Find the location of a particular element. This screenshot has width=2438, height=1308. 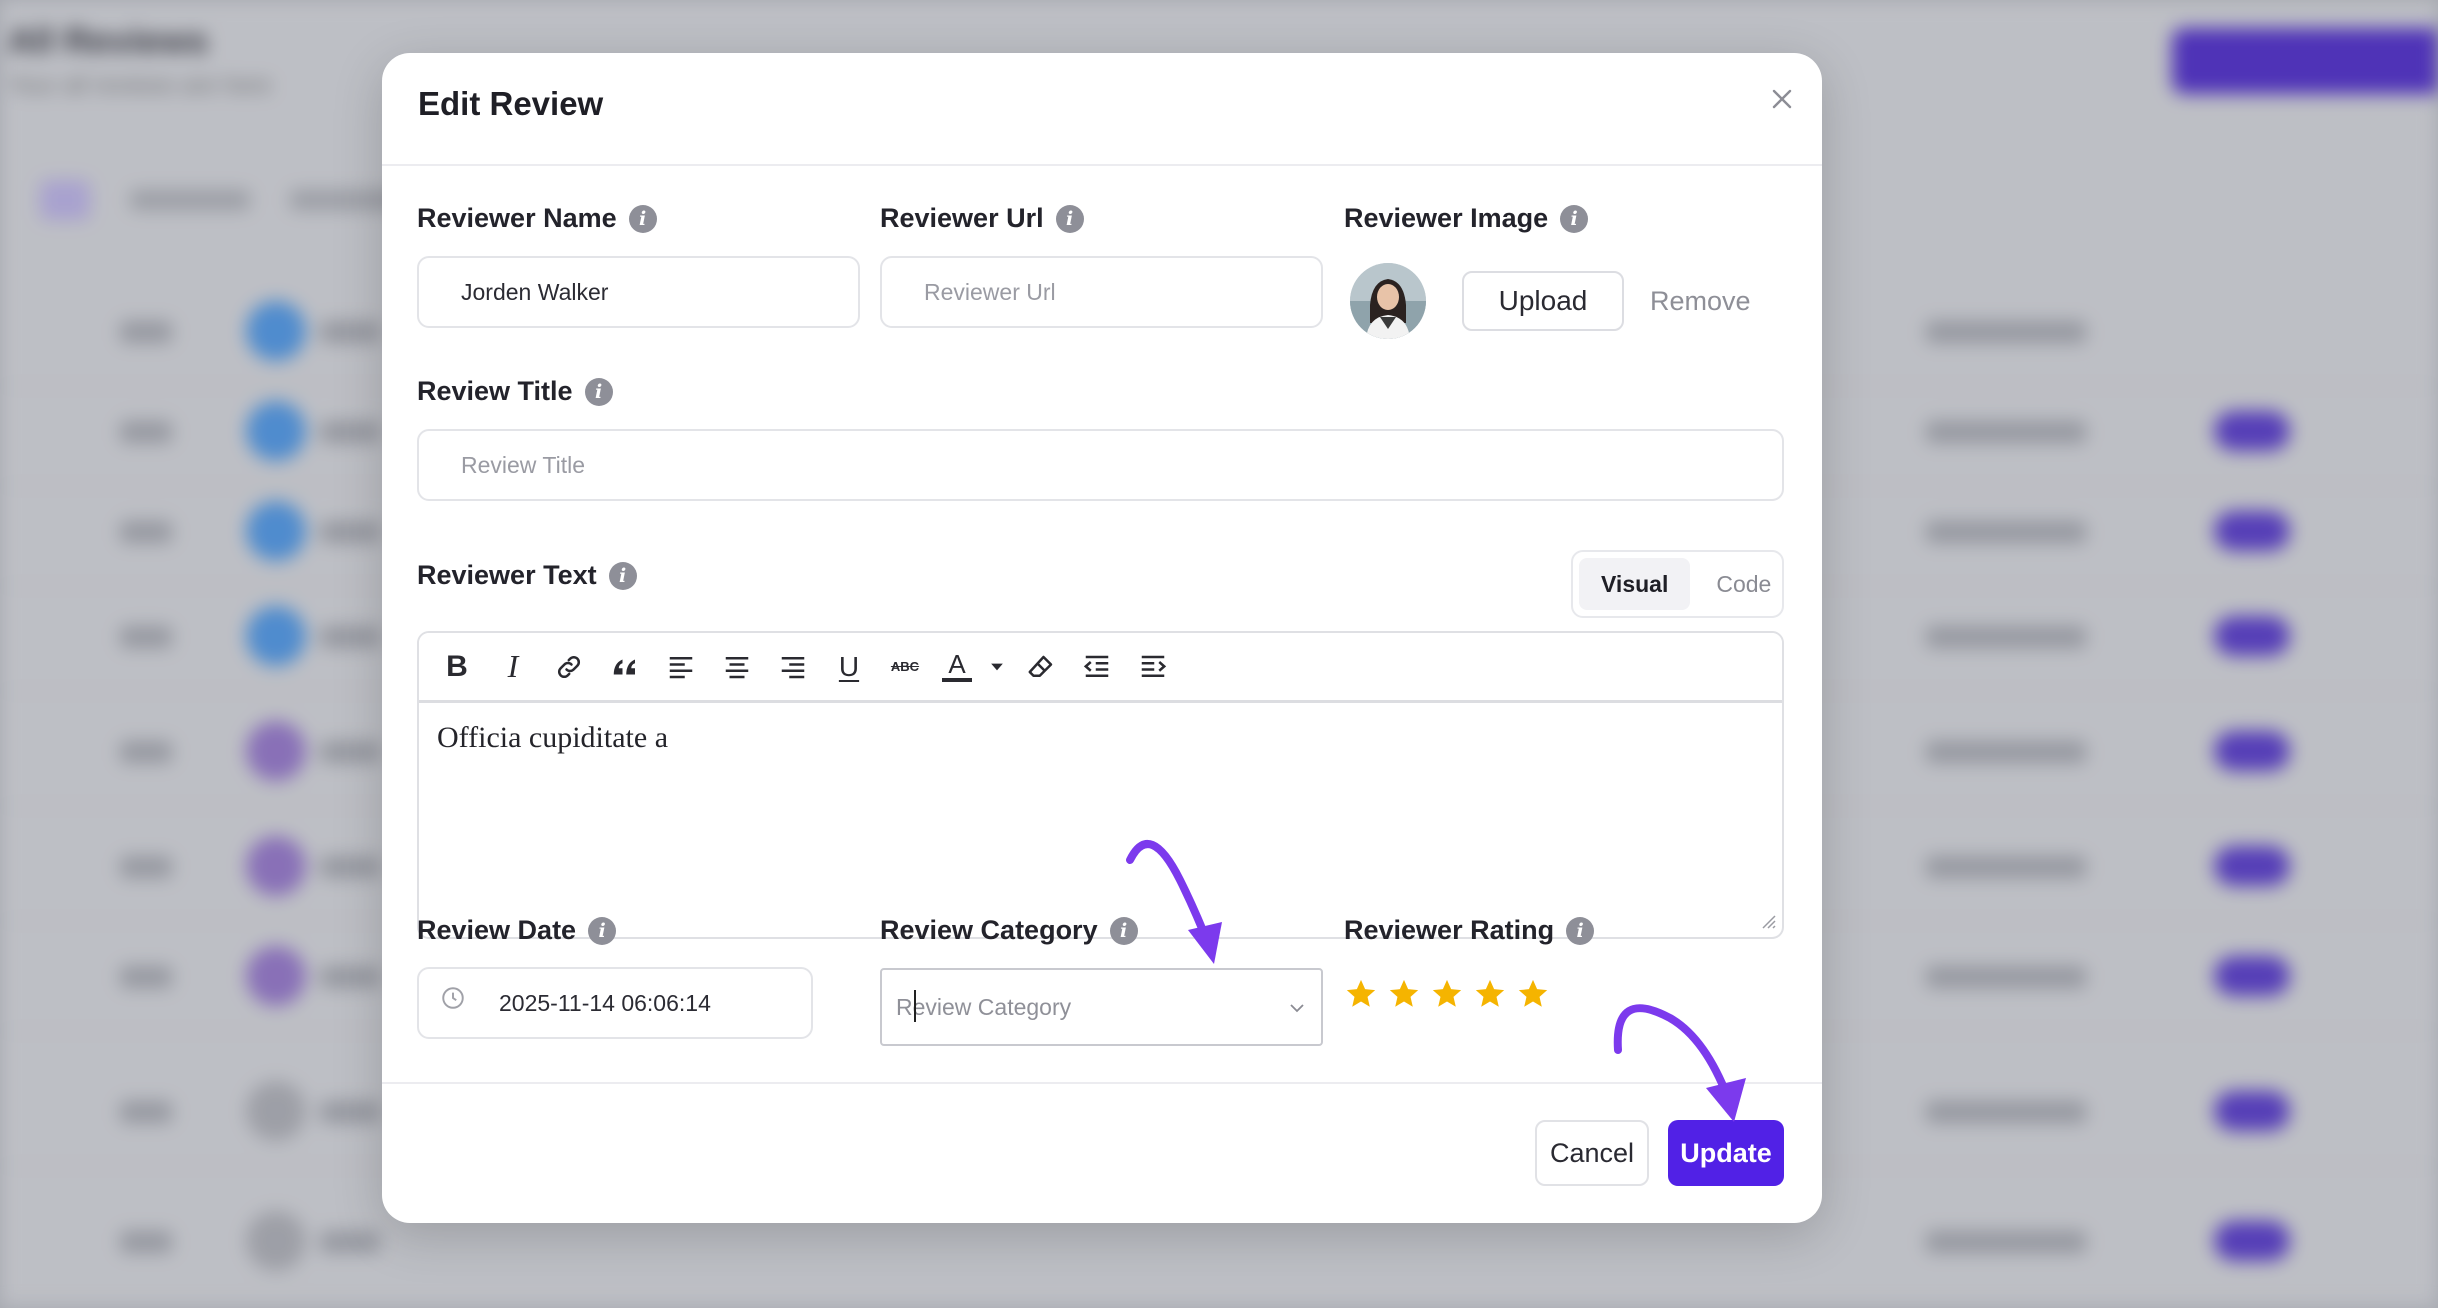

clear-formatting-button is located at coordinates (1041, 667).